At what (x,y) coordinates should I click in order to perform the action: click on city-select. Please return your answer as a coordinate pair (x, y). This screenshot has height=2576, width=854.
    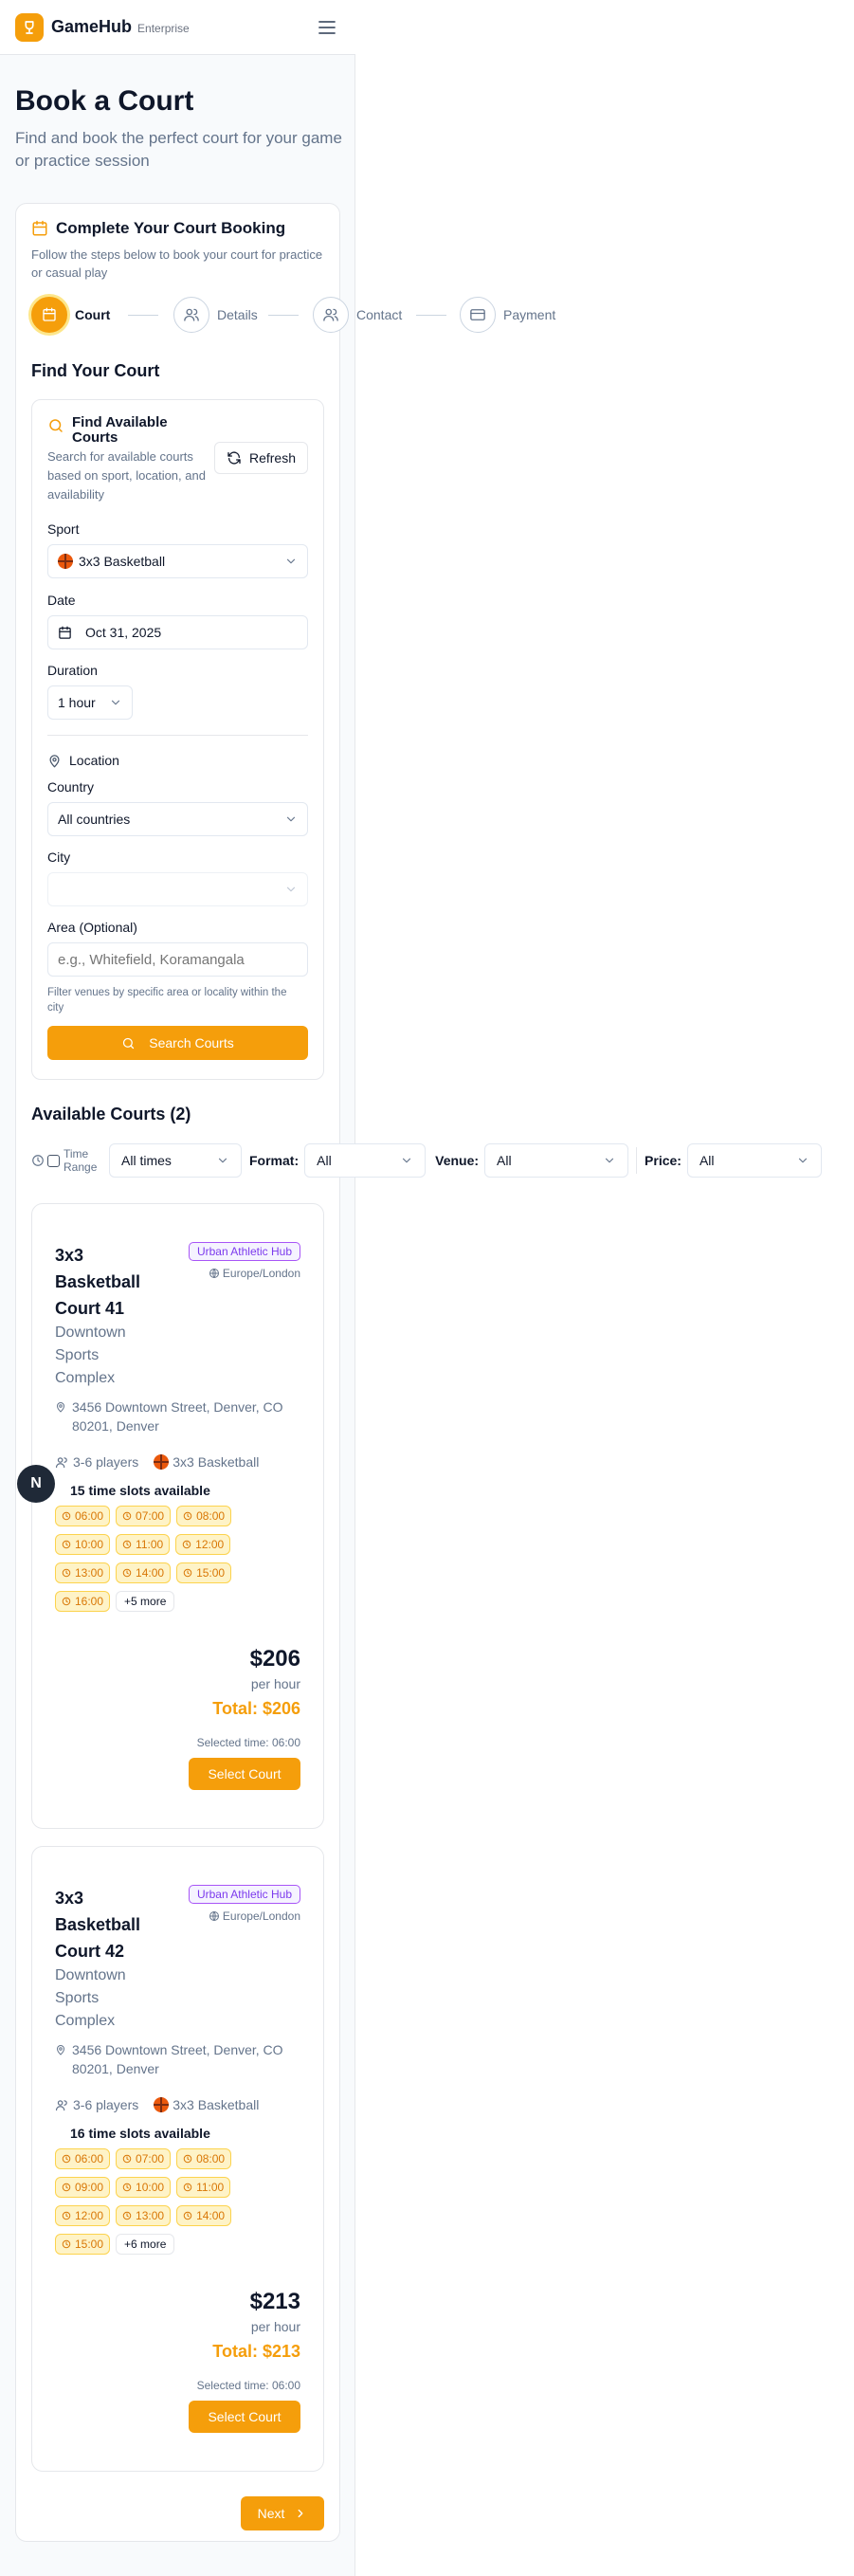
    Looking at the image, I should click on (177, 889).